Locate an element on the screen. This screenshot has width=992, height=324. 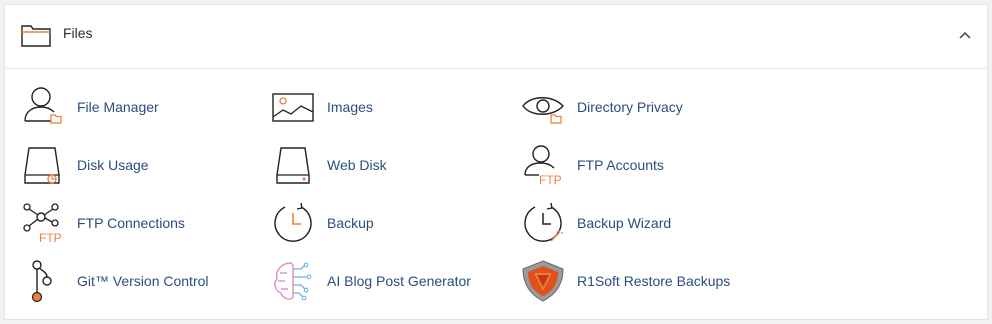
images-link: Images is located at coordinates (391, 107).